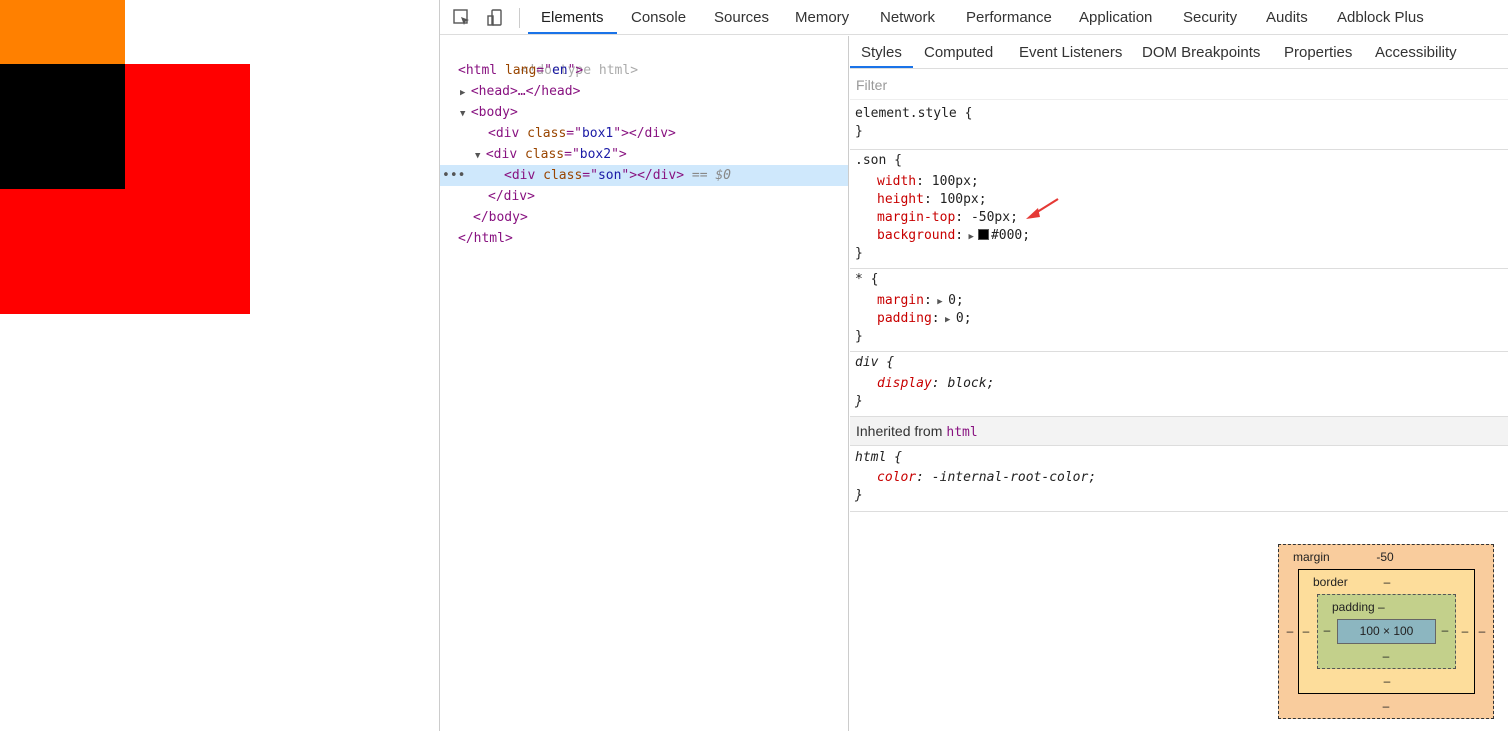 This screenshot has width=1508, height=731. I want to click on margin-top-value: -50, so click(1385, 557).